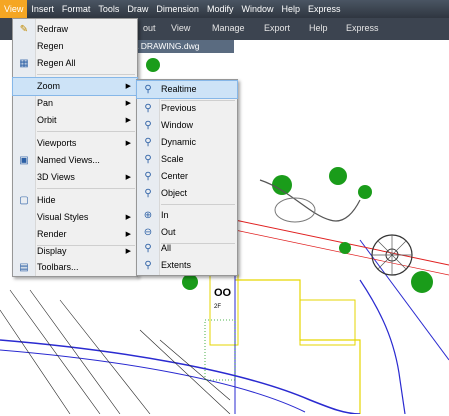 This screenshot has width=449, height=416. I want to click on menu-view: View, so click(14, 9).